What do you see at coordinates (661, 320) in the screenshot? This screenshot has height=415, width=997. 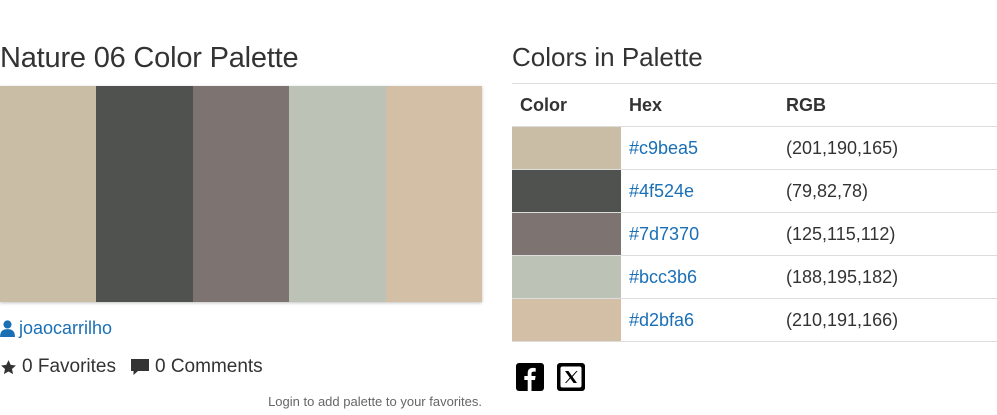 I see `hex-link: #d2bfa6` at bounding box center [661, 320].